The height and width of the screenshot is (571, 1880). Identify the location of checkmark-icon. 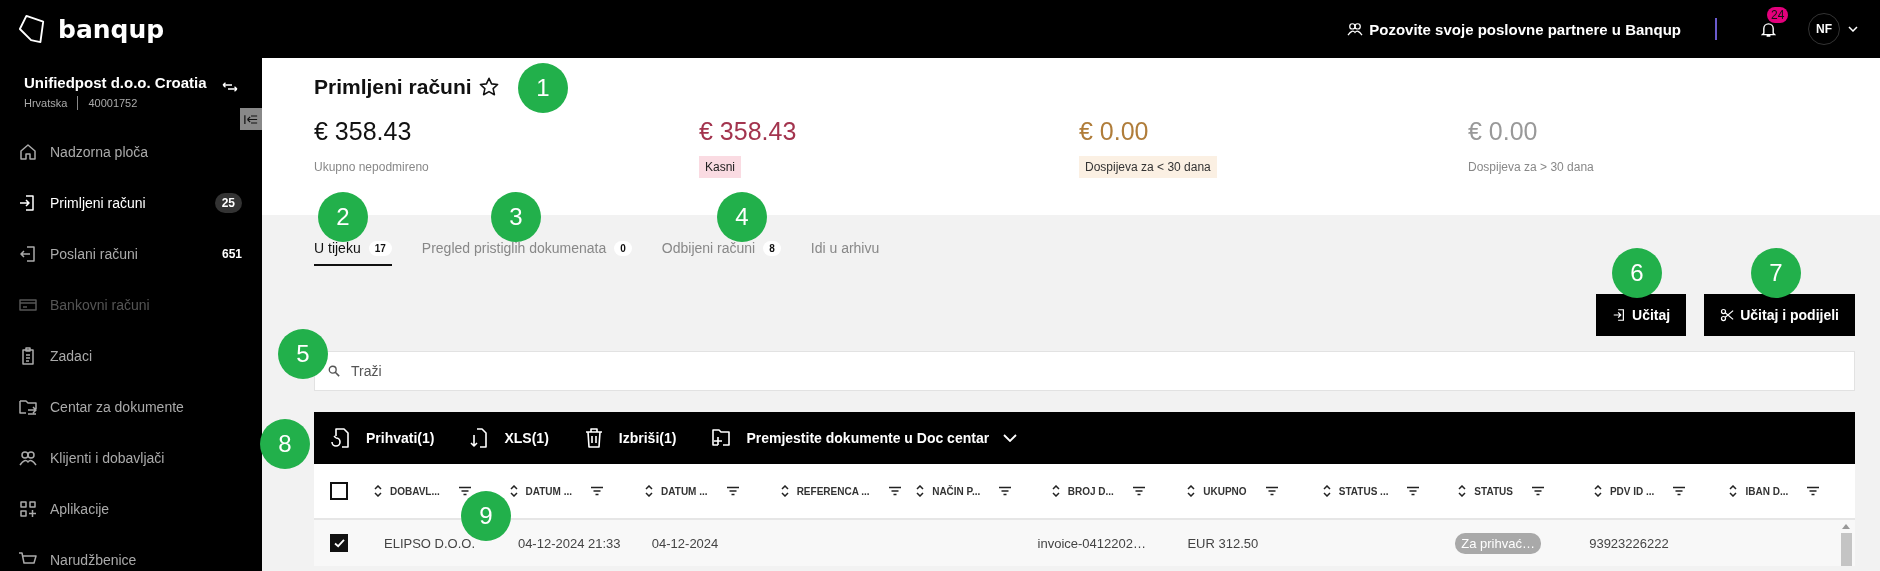
(339, 543).